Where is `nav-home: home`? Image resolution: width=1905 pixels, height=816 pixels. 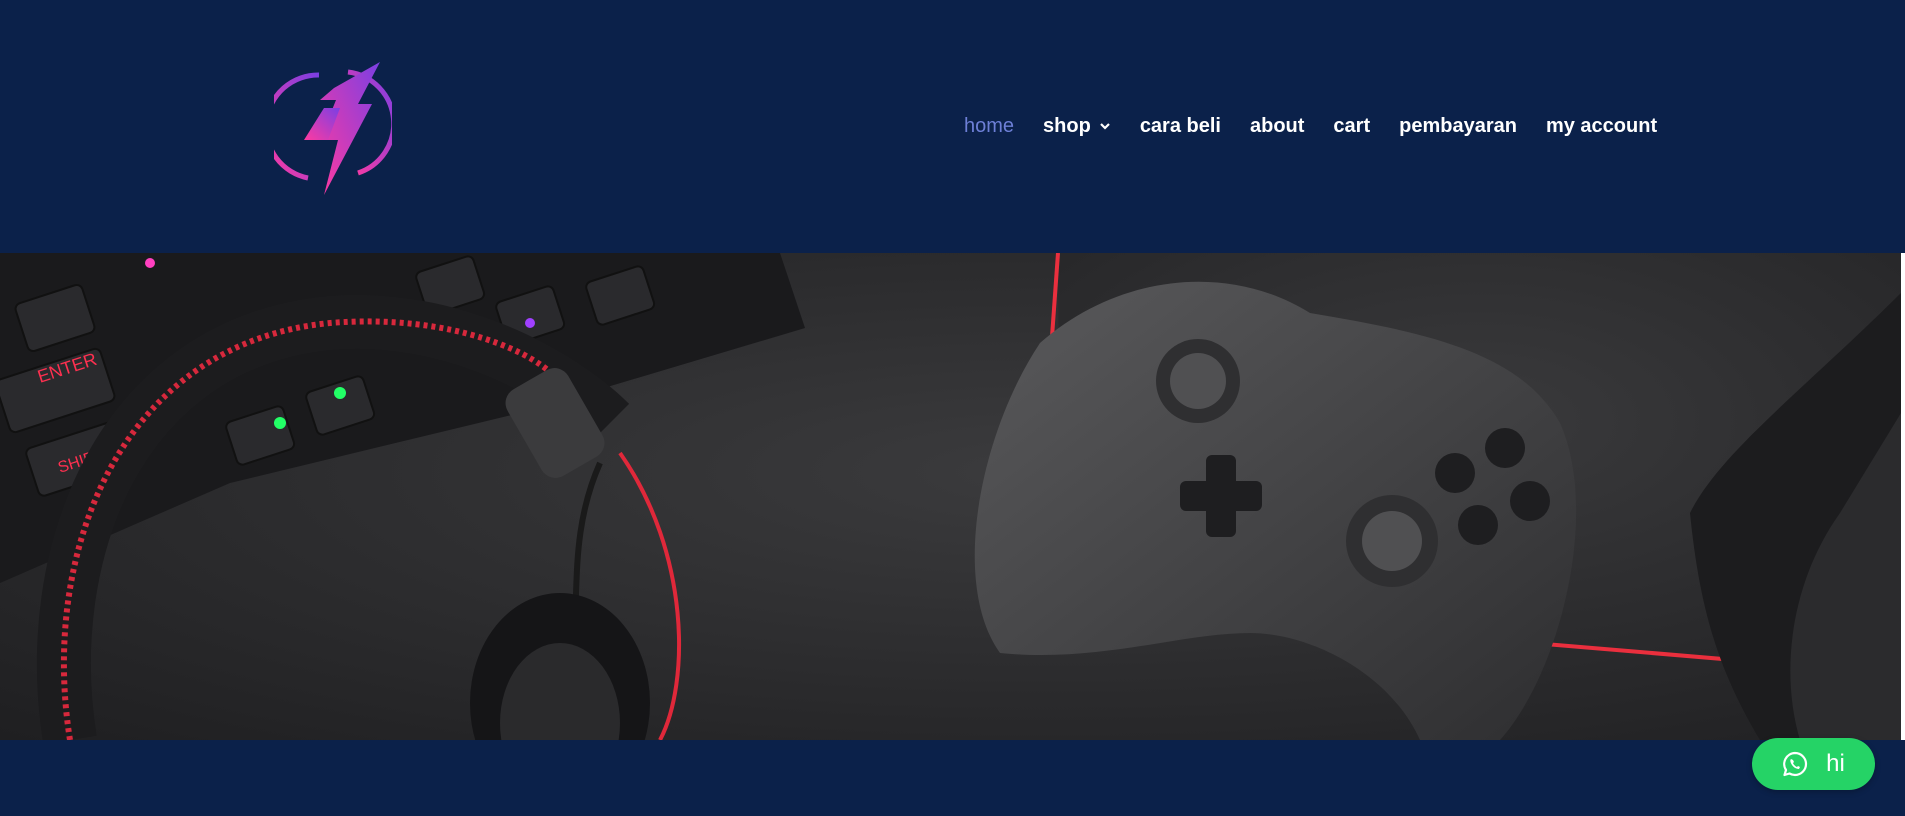 nav-home: home is located at coordinates (989, 126).